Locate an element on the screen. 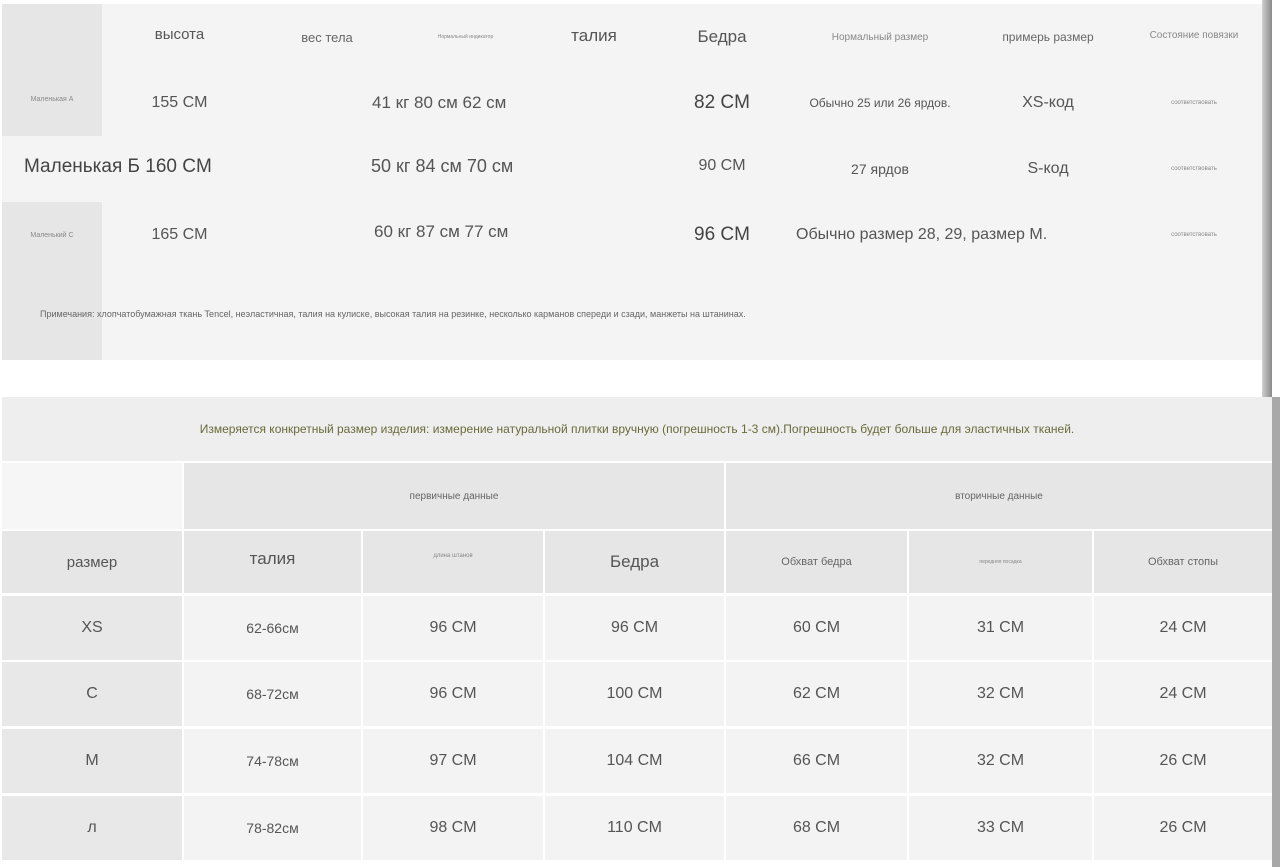 This screenshot has width=1280, height=867. row-b-name: Маленькая Б 160 CM is located at coordinates (129, 169).